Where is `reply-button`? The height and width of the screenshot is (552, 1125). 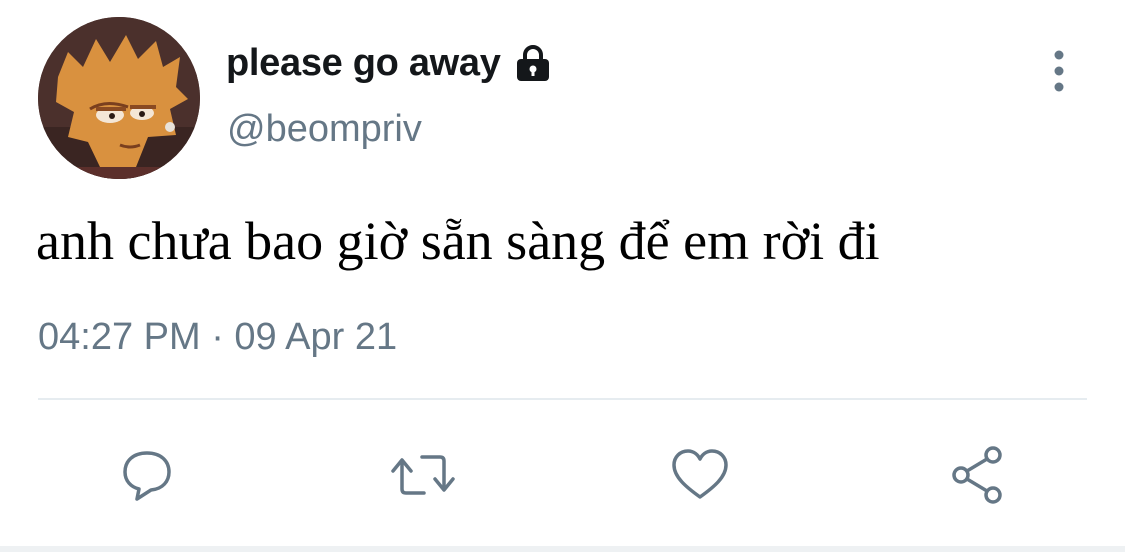 reply-button is located at coordinates (147, 475).